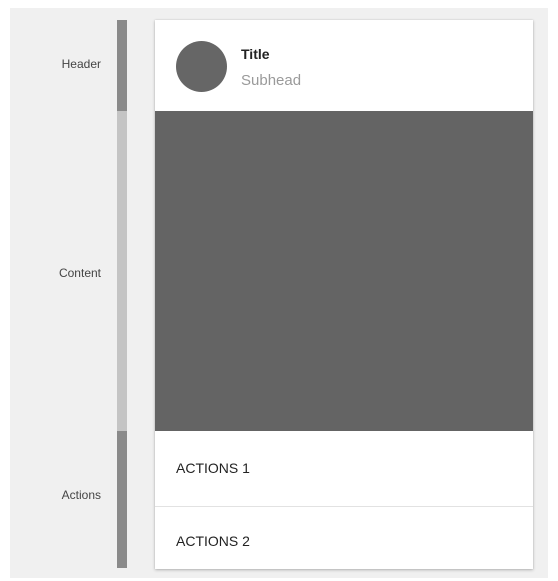  I want to click on header-region-bar, so click(122, 65).